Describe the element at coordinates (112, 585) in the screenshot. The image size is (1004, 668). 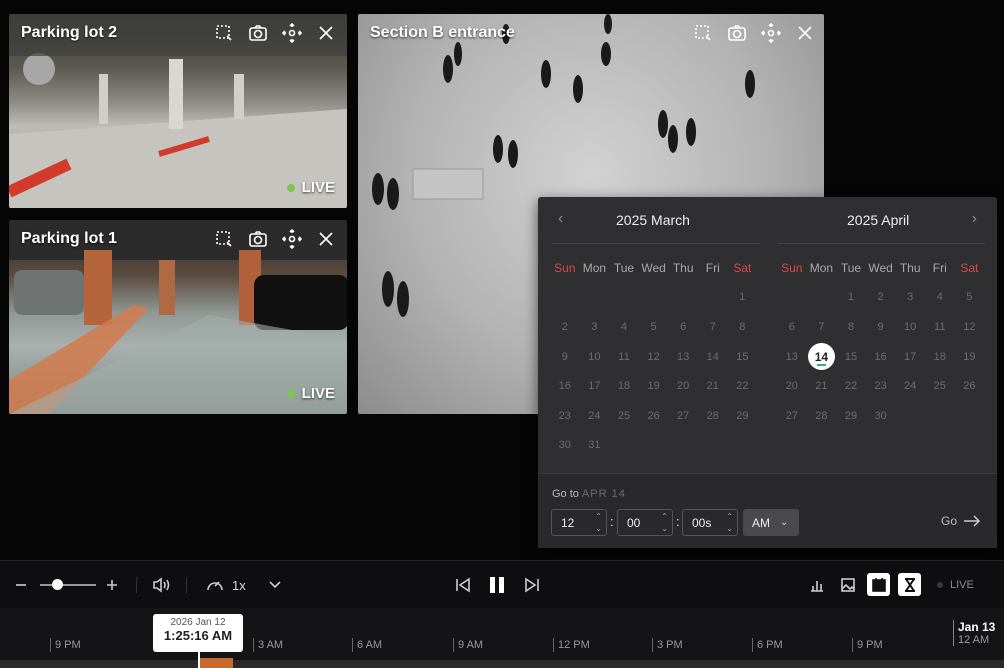
I see `zoom-in-icon` at that location.